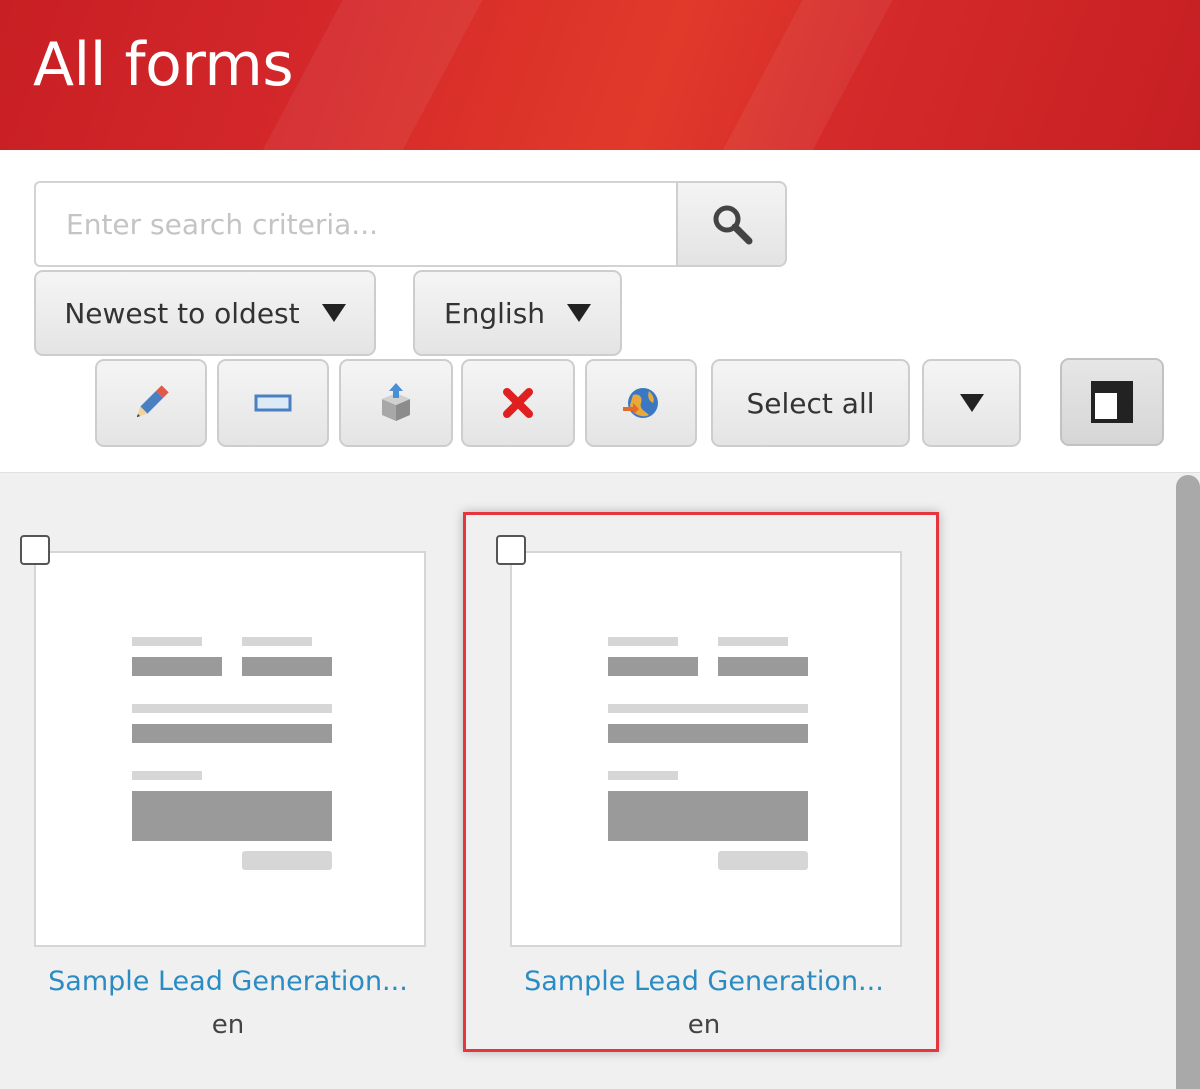 The height and width of the screenshot is (1089, 1200). Describe the element at coordinates (356, 224) in the screenshot. I see `search-input` at that location.